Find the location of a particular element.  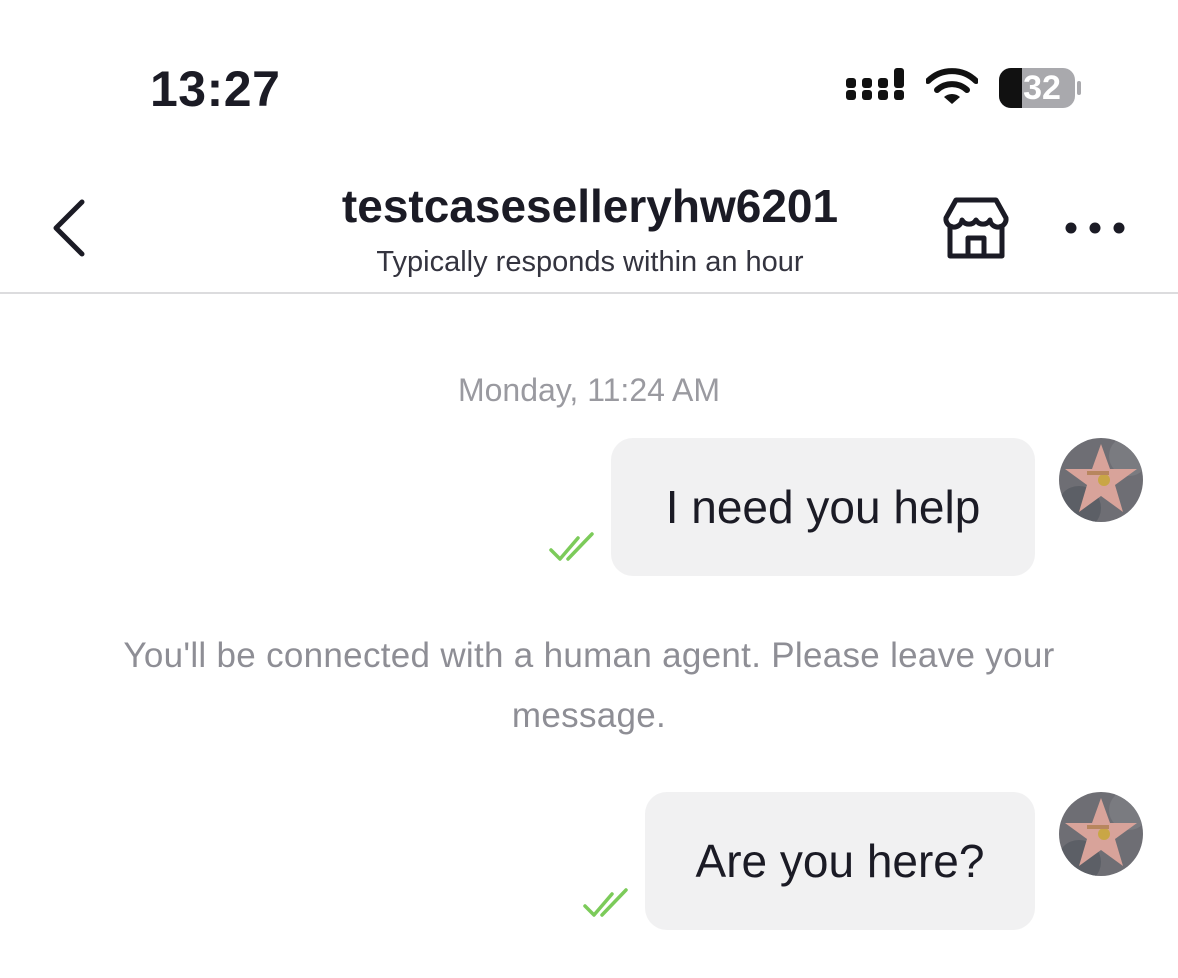

shop-button is located at coordinates (976, 229).